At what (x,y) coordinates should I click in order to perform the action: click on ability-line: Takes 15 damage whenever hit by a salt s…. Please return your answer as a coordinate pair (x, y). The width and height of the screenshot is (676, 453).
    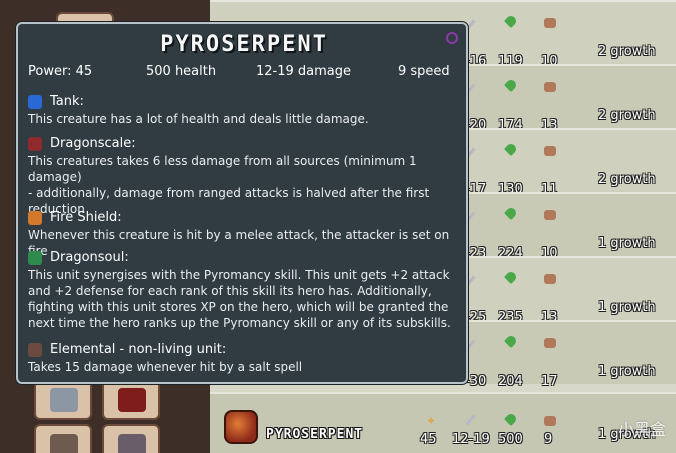
    Looking at the image, I should click on (165, 367).